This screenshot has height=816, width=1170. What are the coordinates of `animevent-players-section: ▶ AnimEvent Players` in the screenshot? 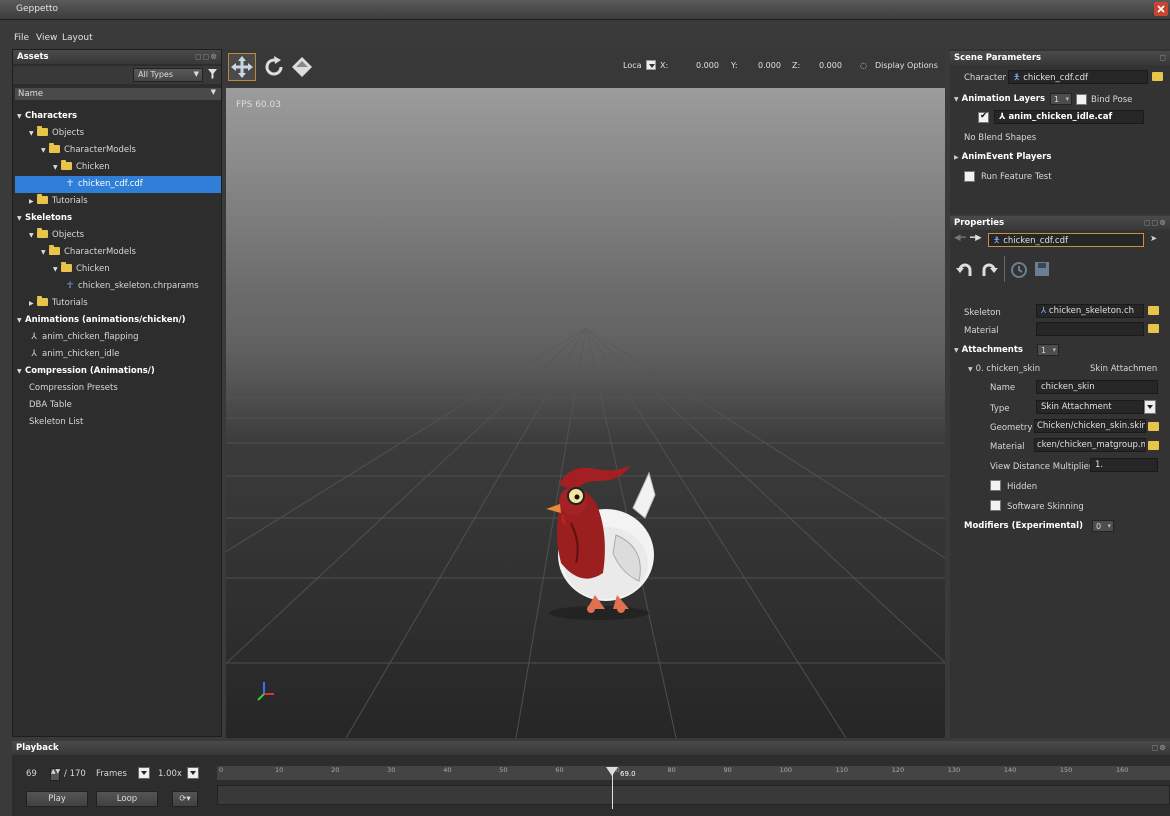 It's located at (1002, 157).